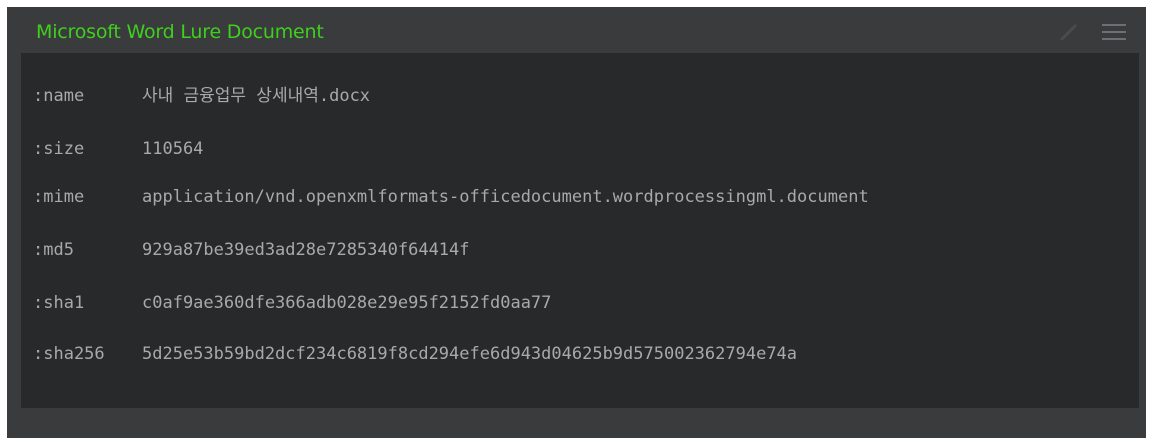 This screenshot has height=444, width=1152. What do you see at coordinates (580, 96) in the screenshot?
I see `field-row-name: :name 사내 금융업무 상세내역.docx` at bounding box center [580, 96].